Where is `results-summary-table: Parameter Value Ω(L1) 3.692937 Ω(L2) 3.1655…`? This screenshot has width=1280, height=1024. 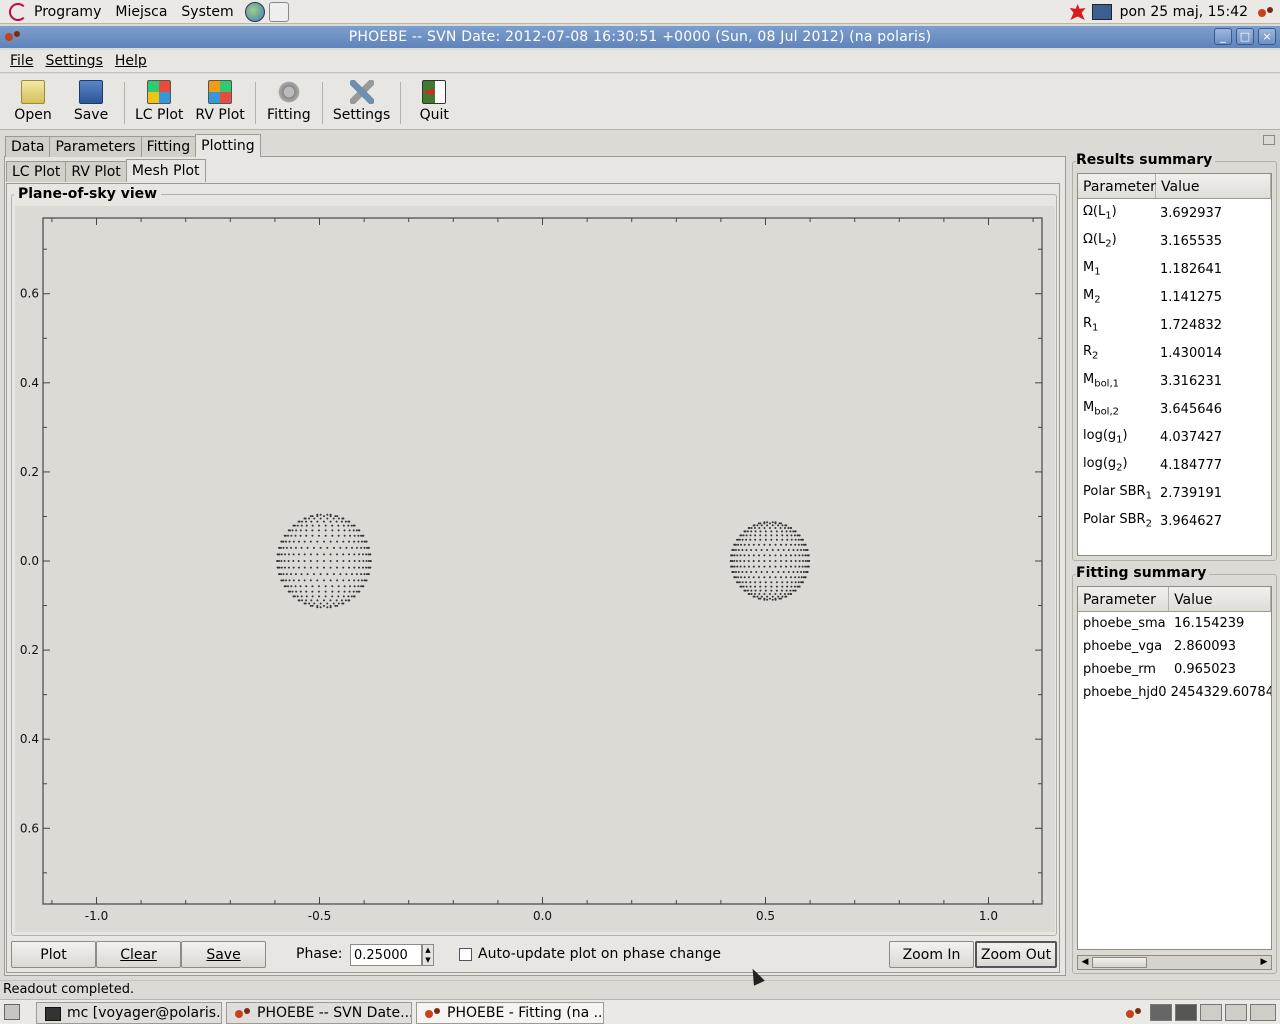
results-summary-table: Parameter Value Ω(L1) 3.692937 Ω(L2) 3.1655… is located at coordinates (1174, 364).